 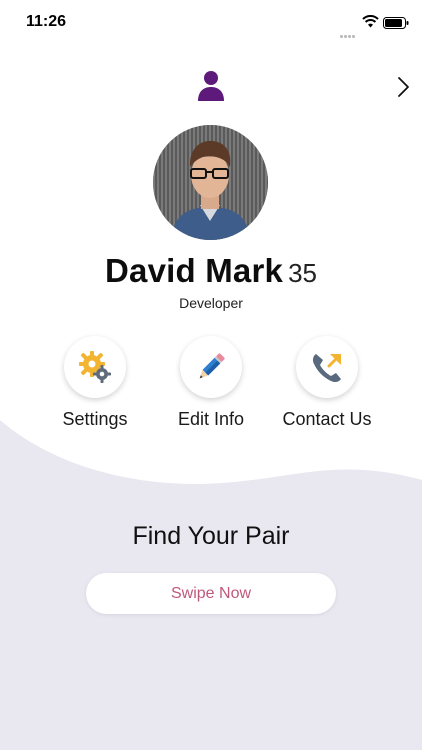 I want to click on gear-icon, so click(x=95, y=367).